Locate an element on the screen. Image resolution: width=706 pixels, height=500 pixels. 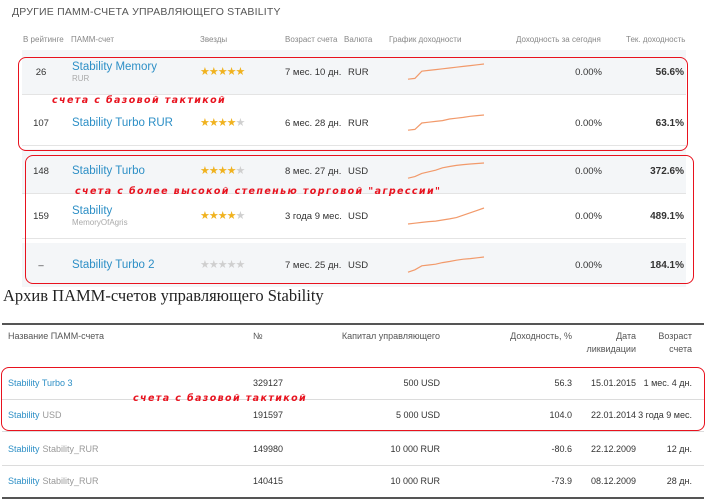
archive-header-yield: Доходность, % is located at coordinates (541, 336).